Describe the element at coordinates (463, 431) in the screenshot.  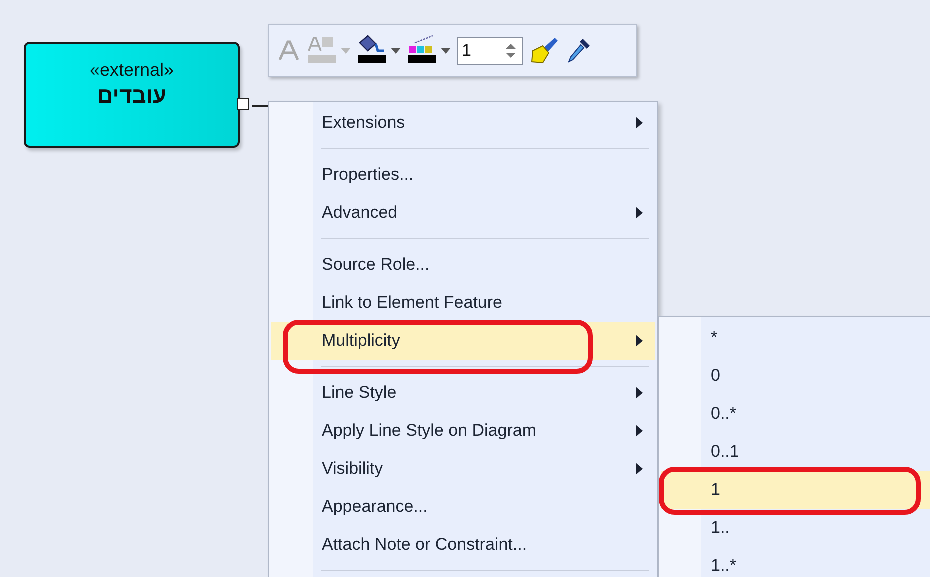
I see `menu-item: Apply Line Style on Diagram` at that location.